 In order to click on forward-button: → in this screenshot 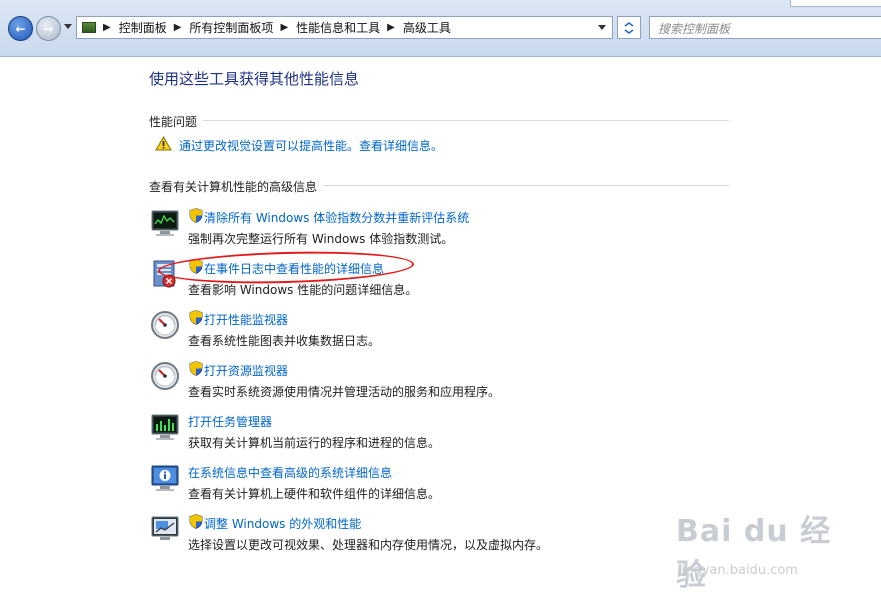, I will do `click(48, 28)`.